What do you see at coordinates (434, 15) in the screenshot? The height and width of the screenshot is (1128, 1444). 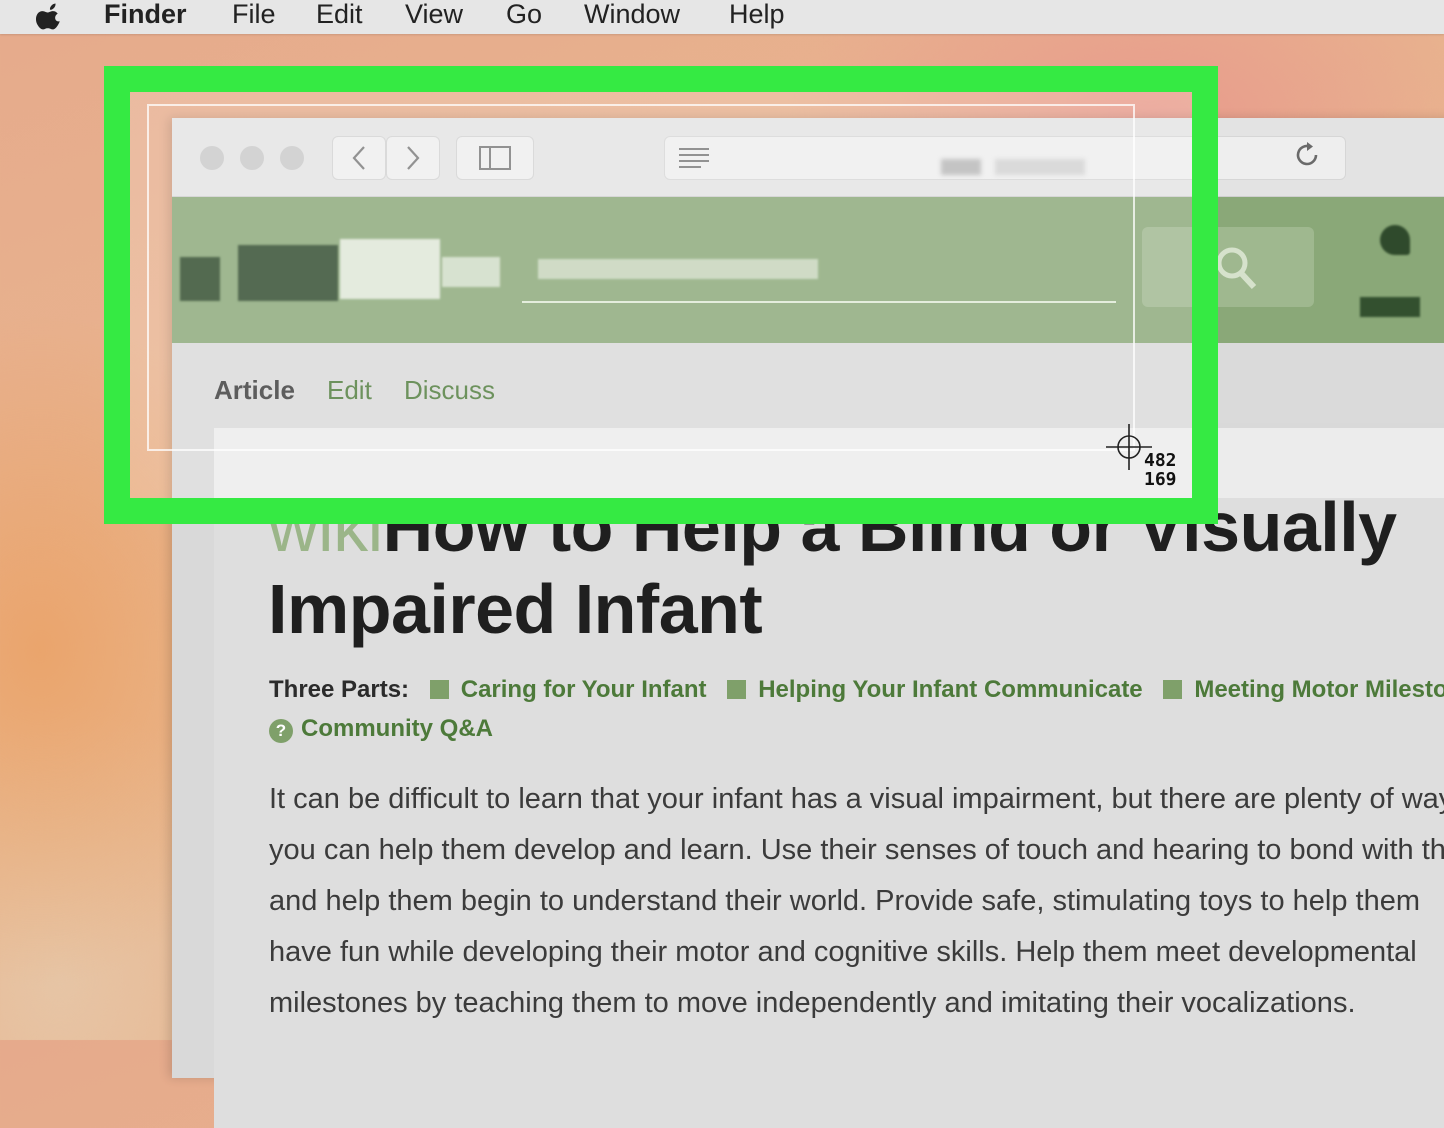 I see `menu-view: View` at bounding box center [434, 15].